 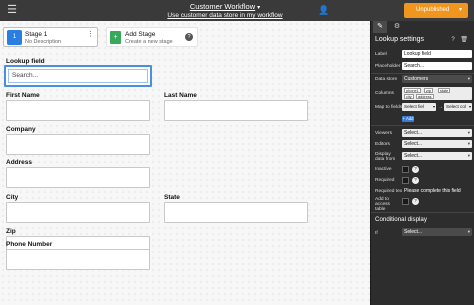 What do you see at coordinates (14, 37) in the screenshot?
I see `stage-number-icon: 1` at bounding box center [14, 37].